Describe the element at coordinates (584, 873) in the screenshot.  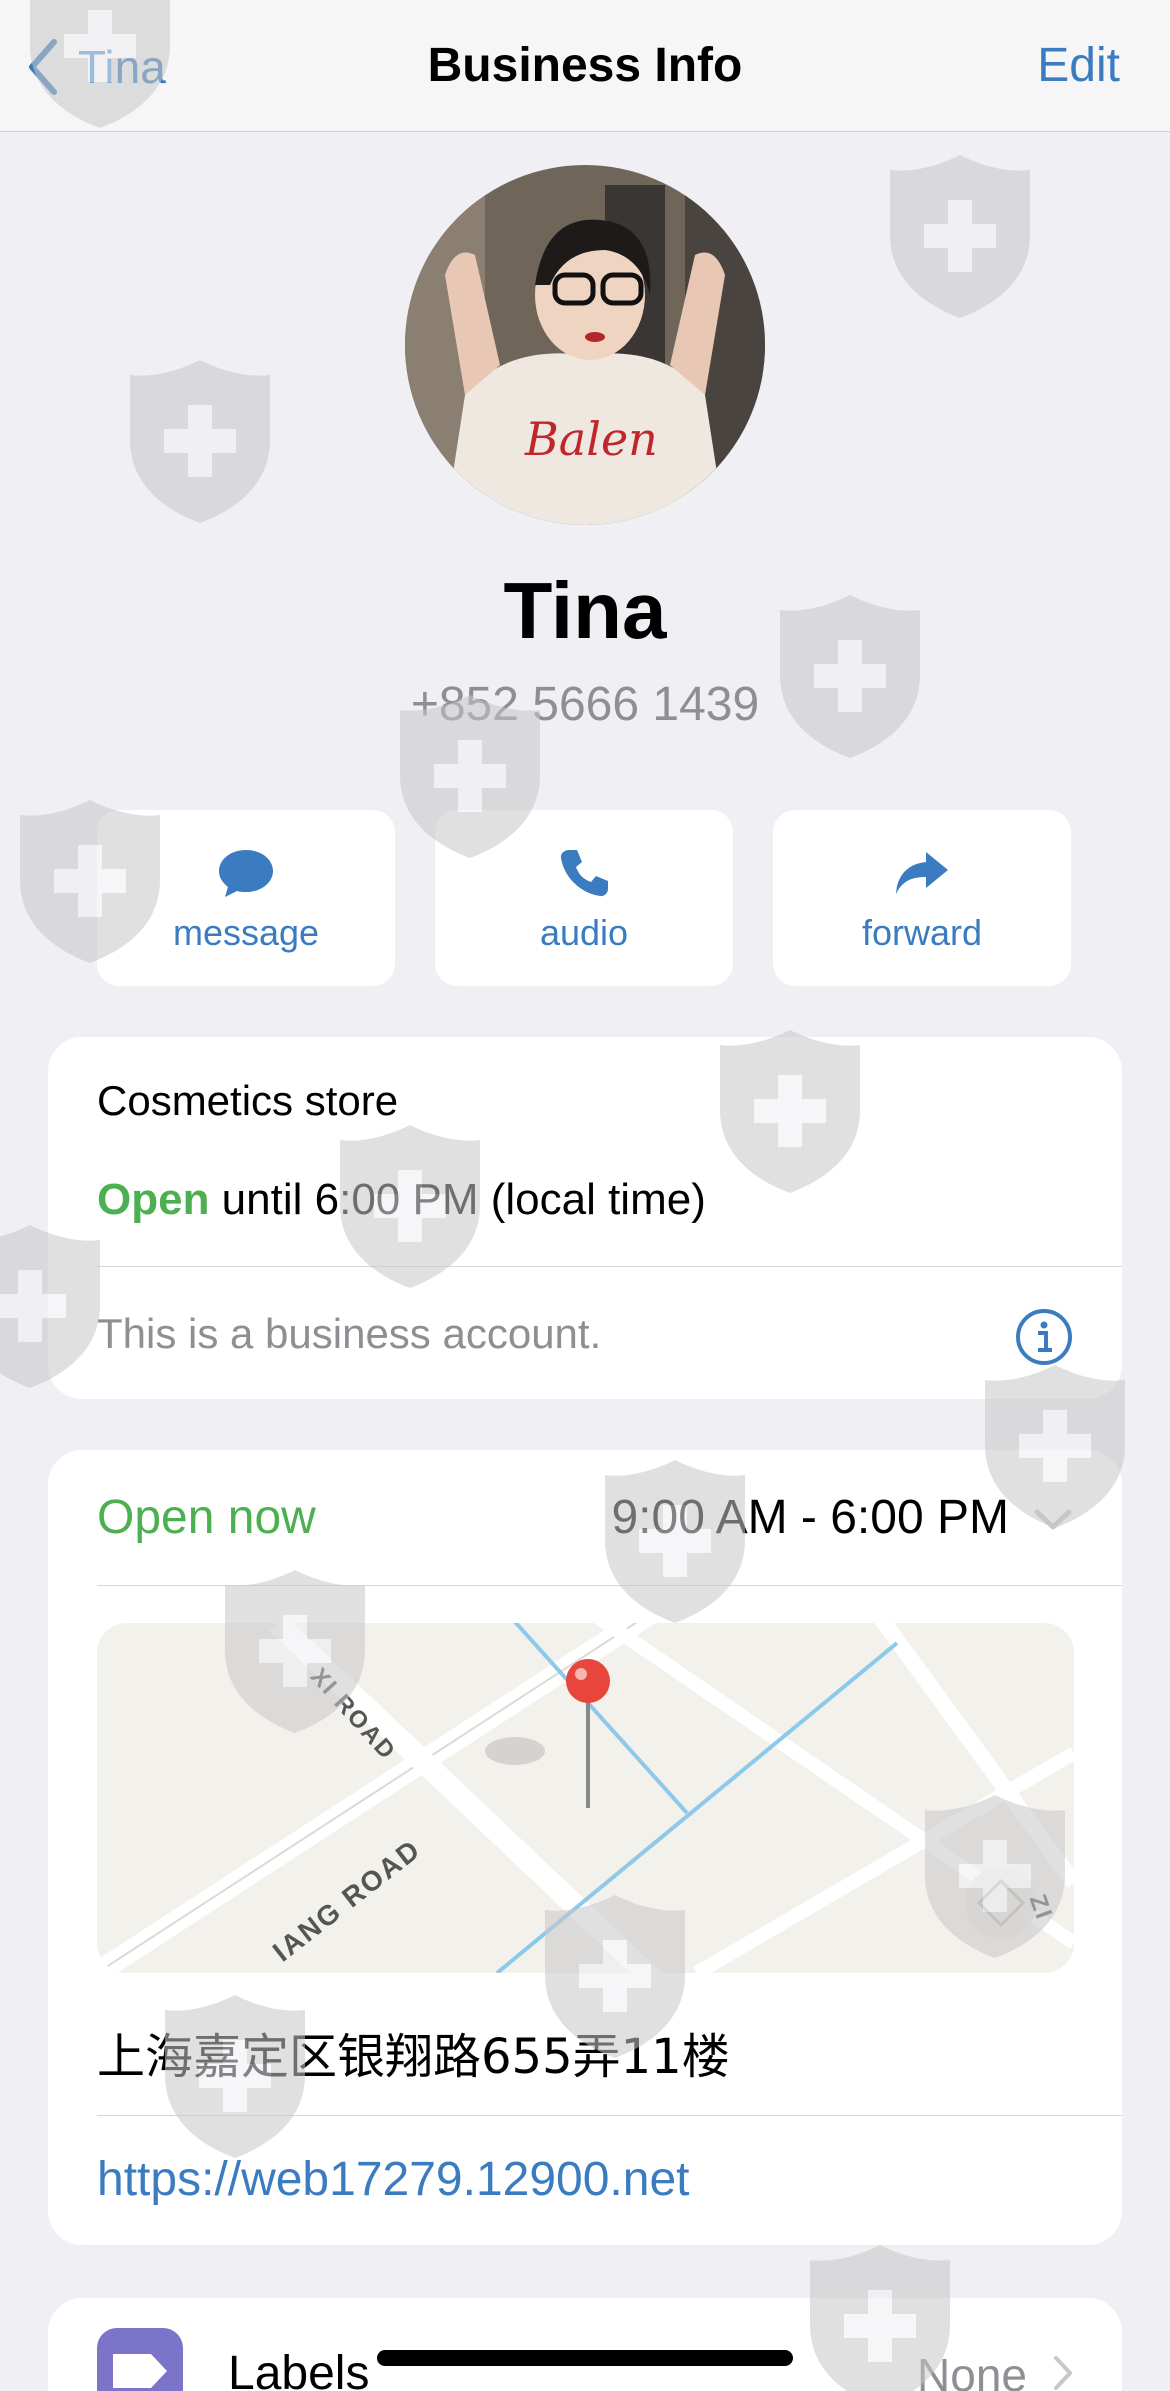
I see `phone-icon` at that location.